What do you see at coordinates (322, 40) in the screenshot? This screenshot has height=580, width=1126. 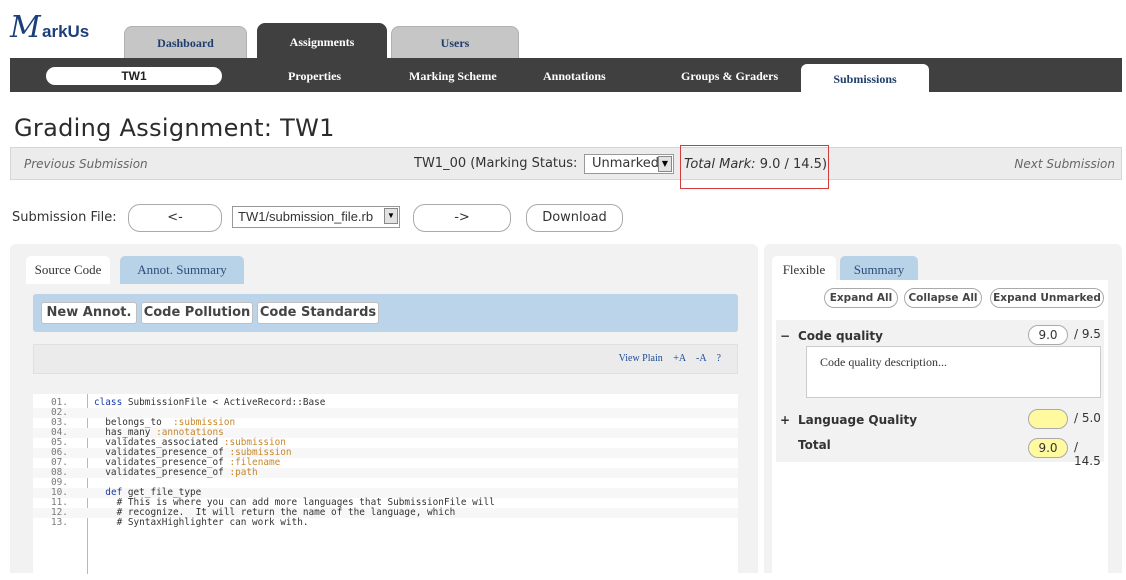 I see `tab-assignments: Assignments` at bounding box center [322, 40].